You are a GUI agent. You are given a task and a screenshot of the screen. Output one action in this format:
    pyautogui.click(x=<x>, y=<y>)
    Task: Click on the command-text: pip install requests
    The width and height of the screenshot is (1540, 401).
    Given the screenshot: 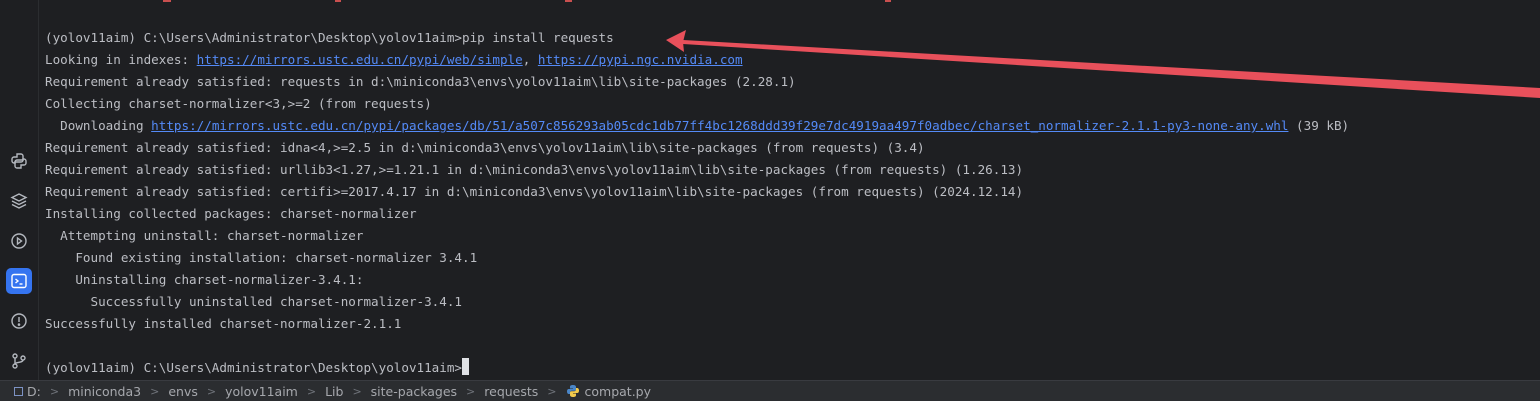 What is the action you would take?
    pyautogui.click(x=538, y=37)
    